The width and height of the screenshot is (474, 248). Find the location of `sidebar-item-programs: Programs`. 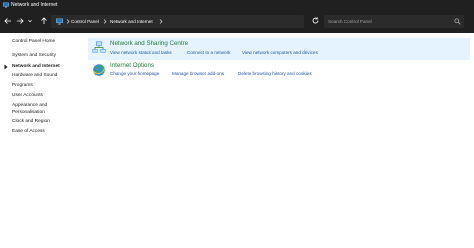

sidebar-item-programs: Programs is located at coordinates (22, 86).